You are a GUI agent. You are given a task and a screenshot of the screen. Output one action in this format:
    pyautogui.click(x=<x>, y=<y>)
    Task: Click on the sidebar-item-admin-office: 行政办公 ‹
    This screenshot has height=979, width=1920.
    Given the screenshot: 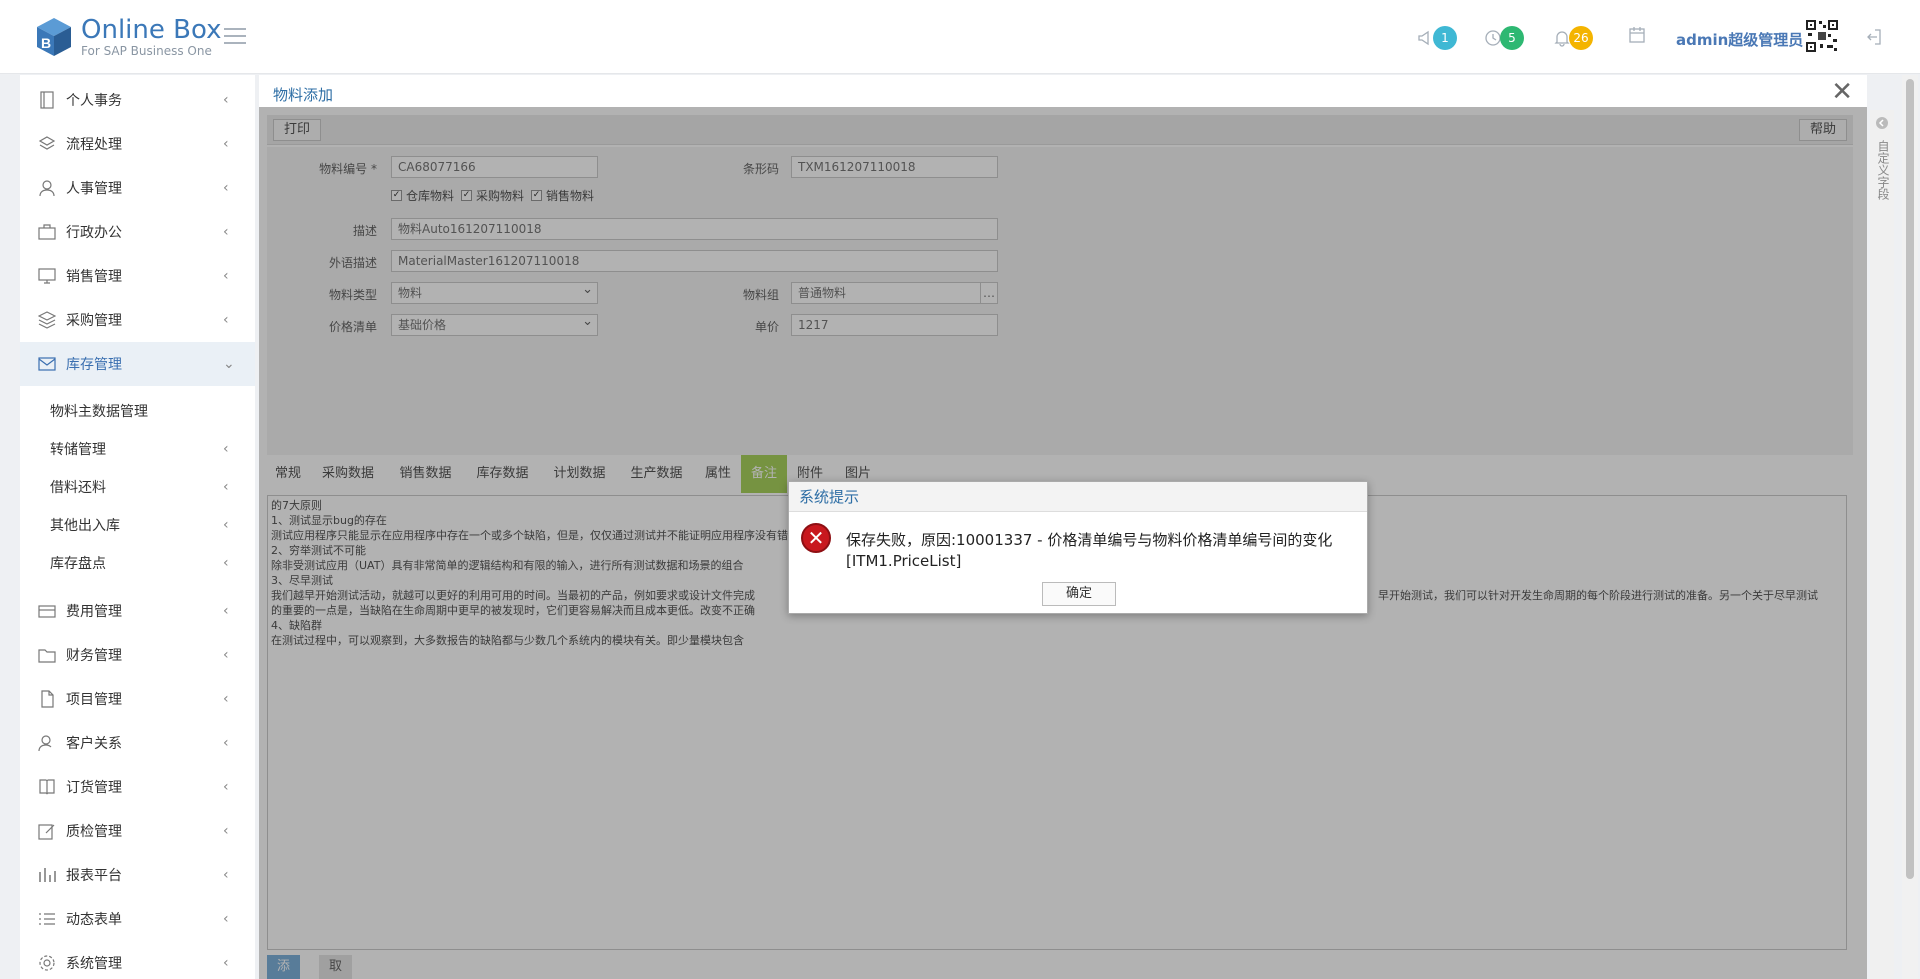 What is the action you would take?
    pyautogui.click(x=137, y=232)
    